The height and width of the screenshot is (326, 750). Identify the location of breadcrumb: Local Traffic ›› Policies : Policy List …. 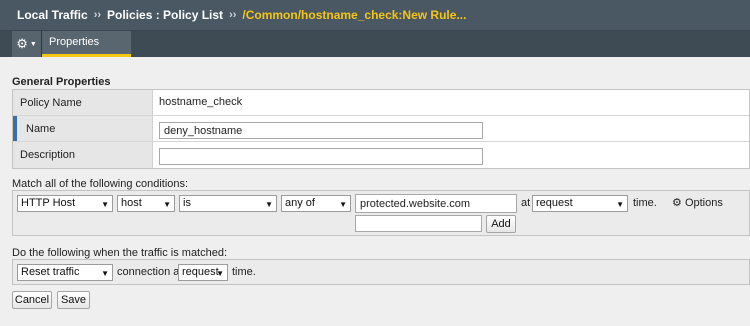
(375, 15).